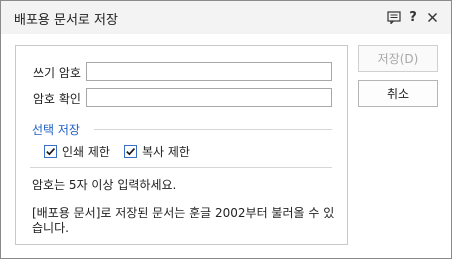 The width and height of the screenshot is (452, 259). I want to click on close-icon, so click(432, 17).